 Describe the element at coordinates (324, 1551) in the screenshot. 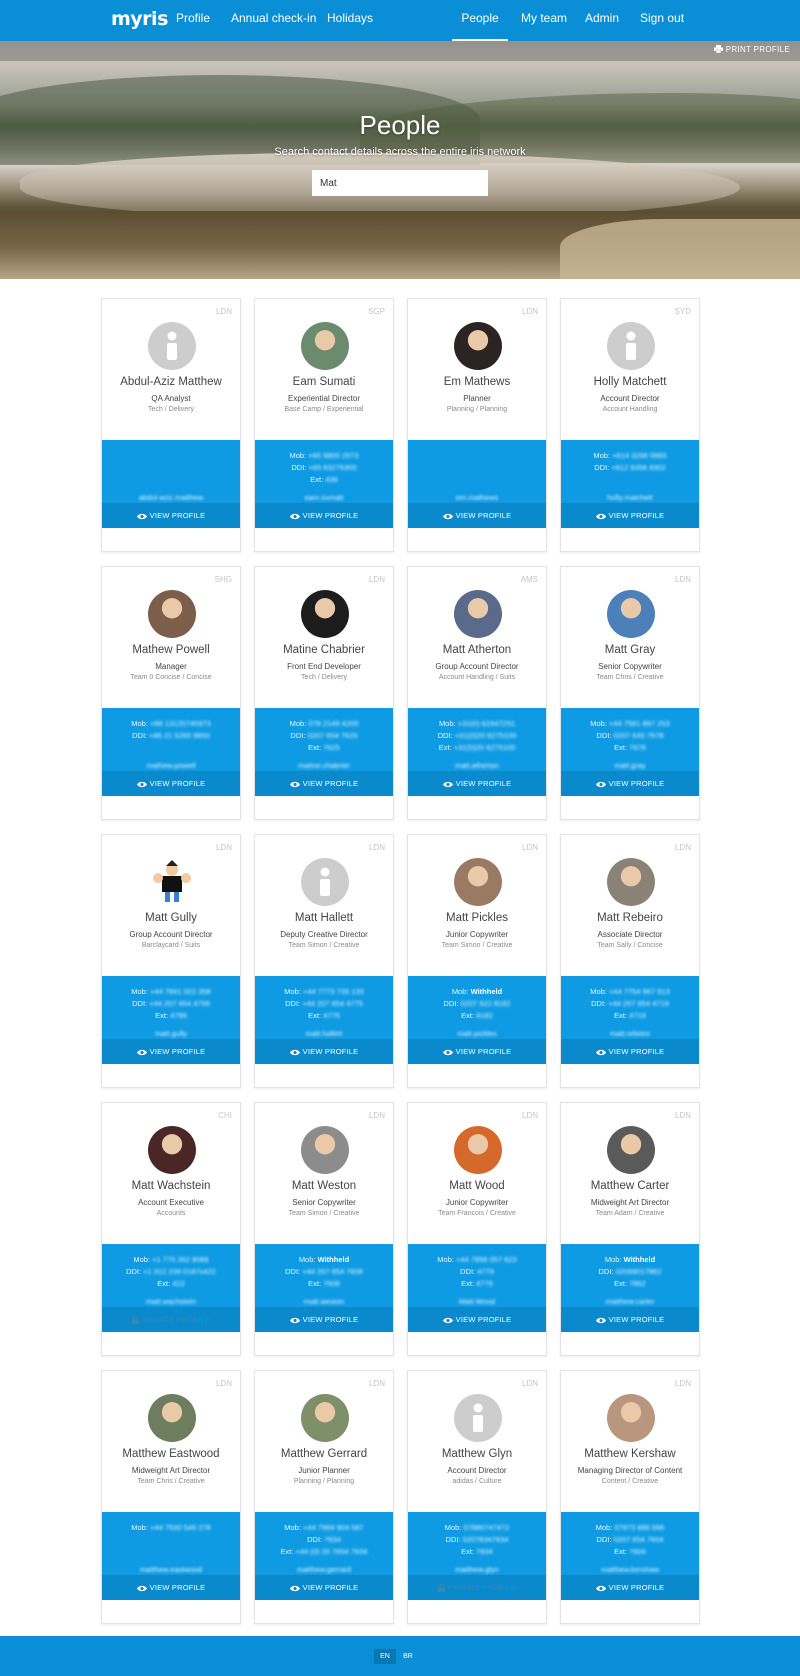

I see `extension-number: Ext: +44 (0) 20 7654 7634` at that location.